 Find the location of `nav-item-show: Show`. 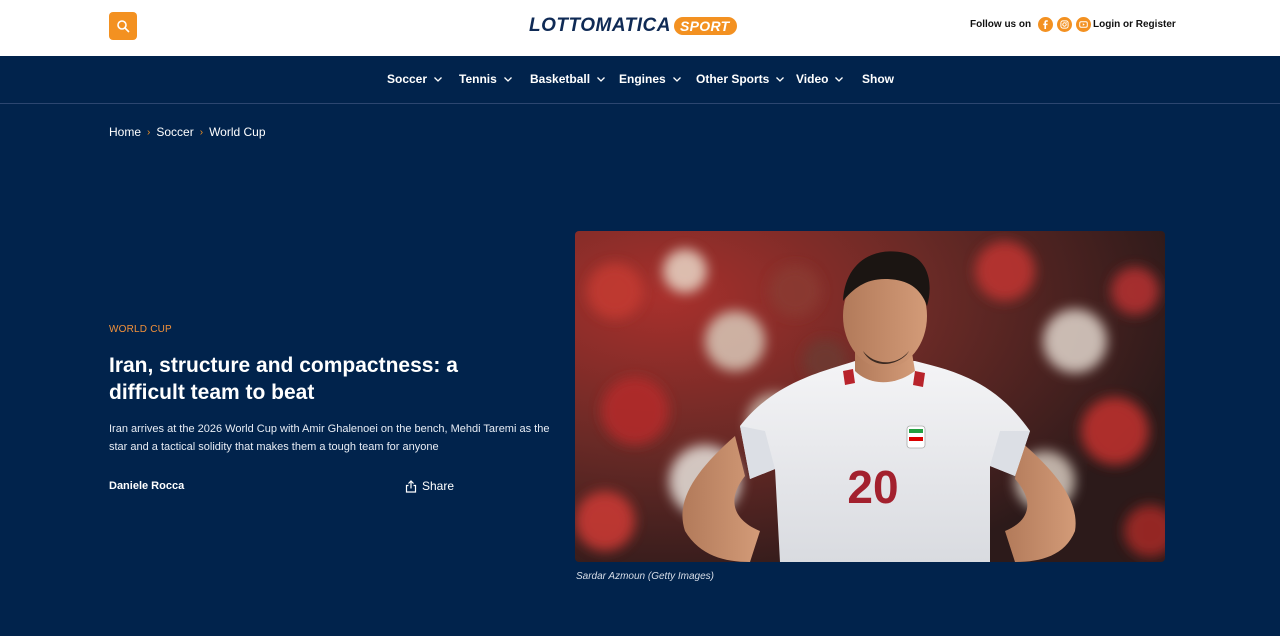

nav-item-show: Show is located at coordinates (878, 79).